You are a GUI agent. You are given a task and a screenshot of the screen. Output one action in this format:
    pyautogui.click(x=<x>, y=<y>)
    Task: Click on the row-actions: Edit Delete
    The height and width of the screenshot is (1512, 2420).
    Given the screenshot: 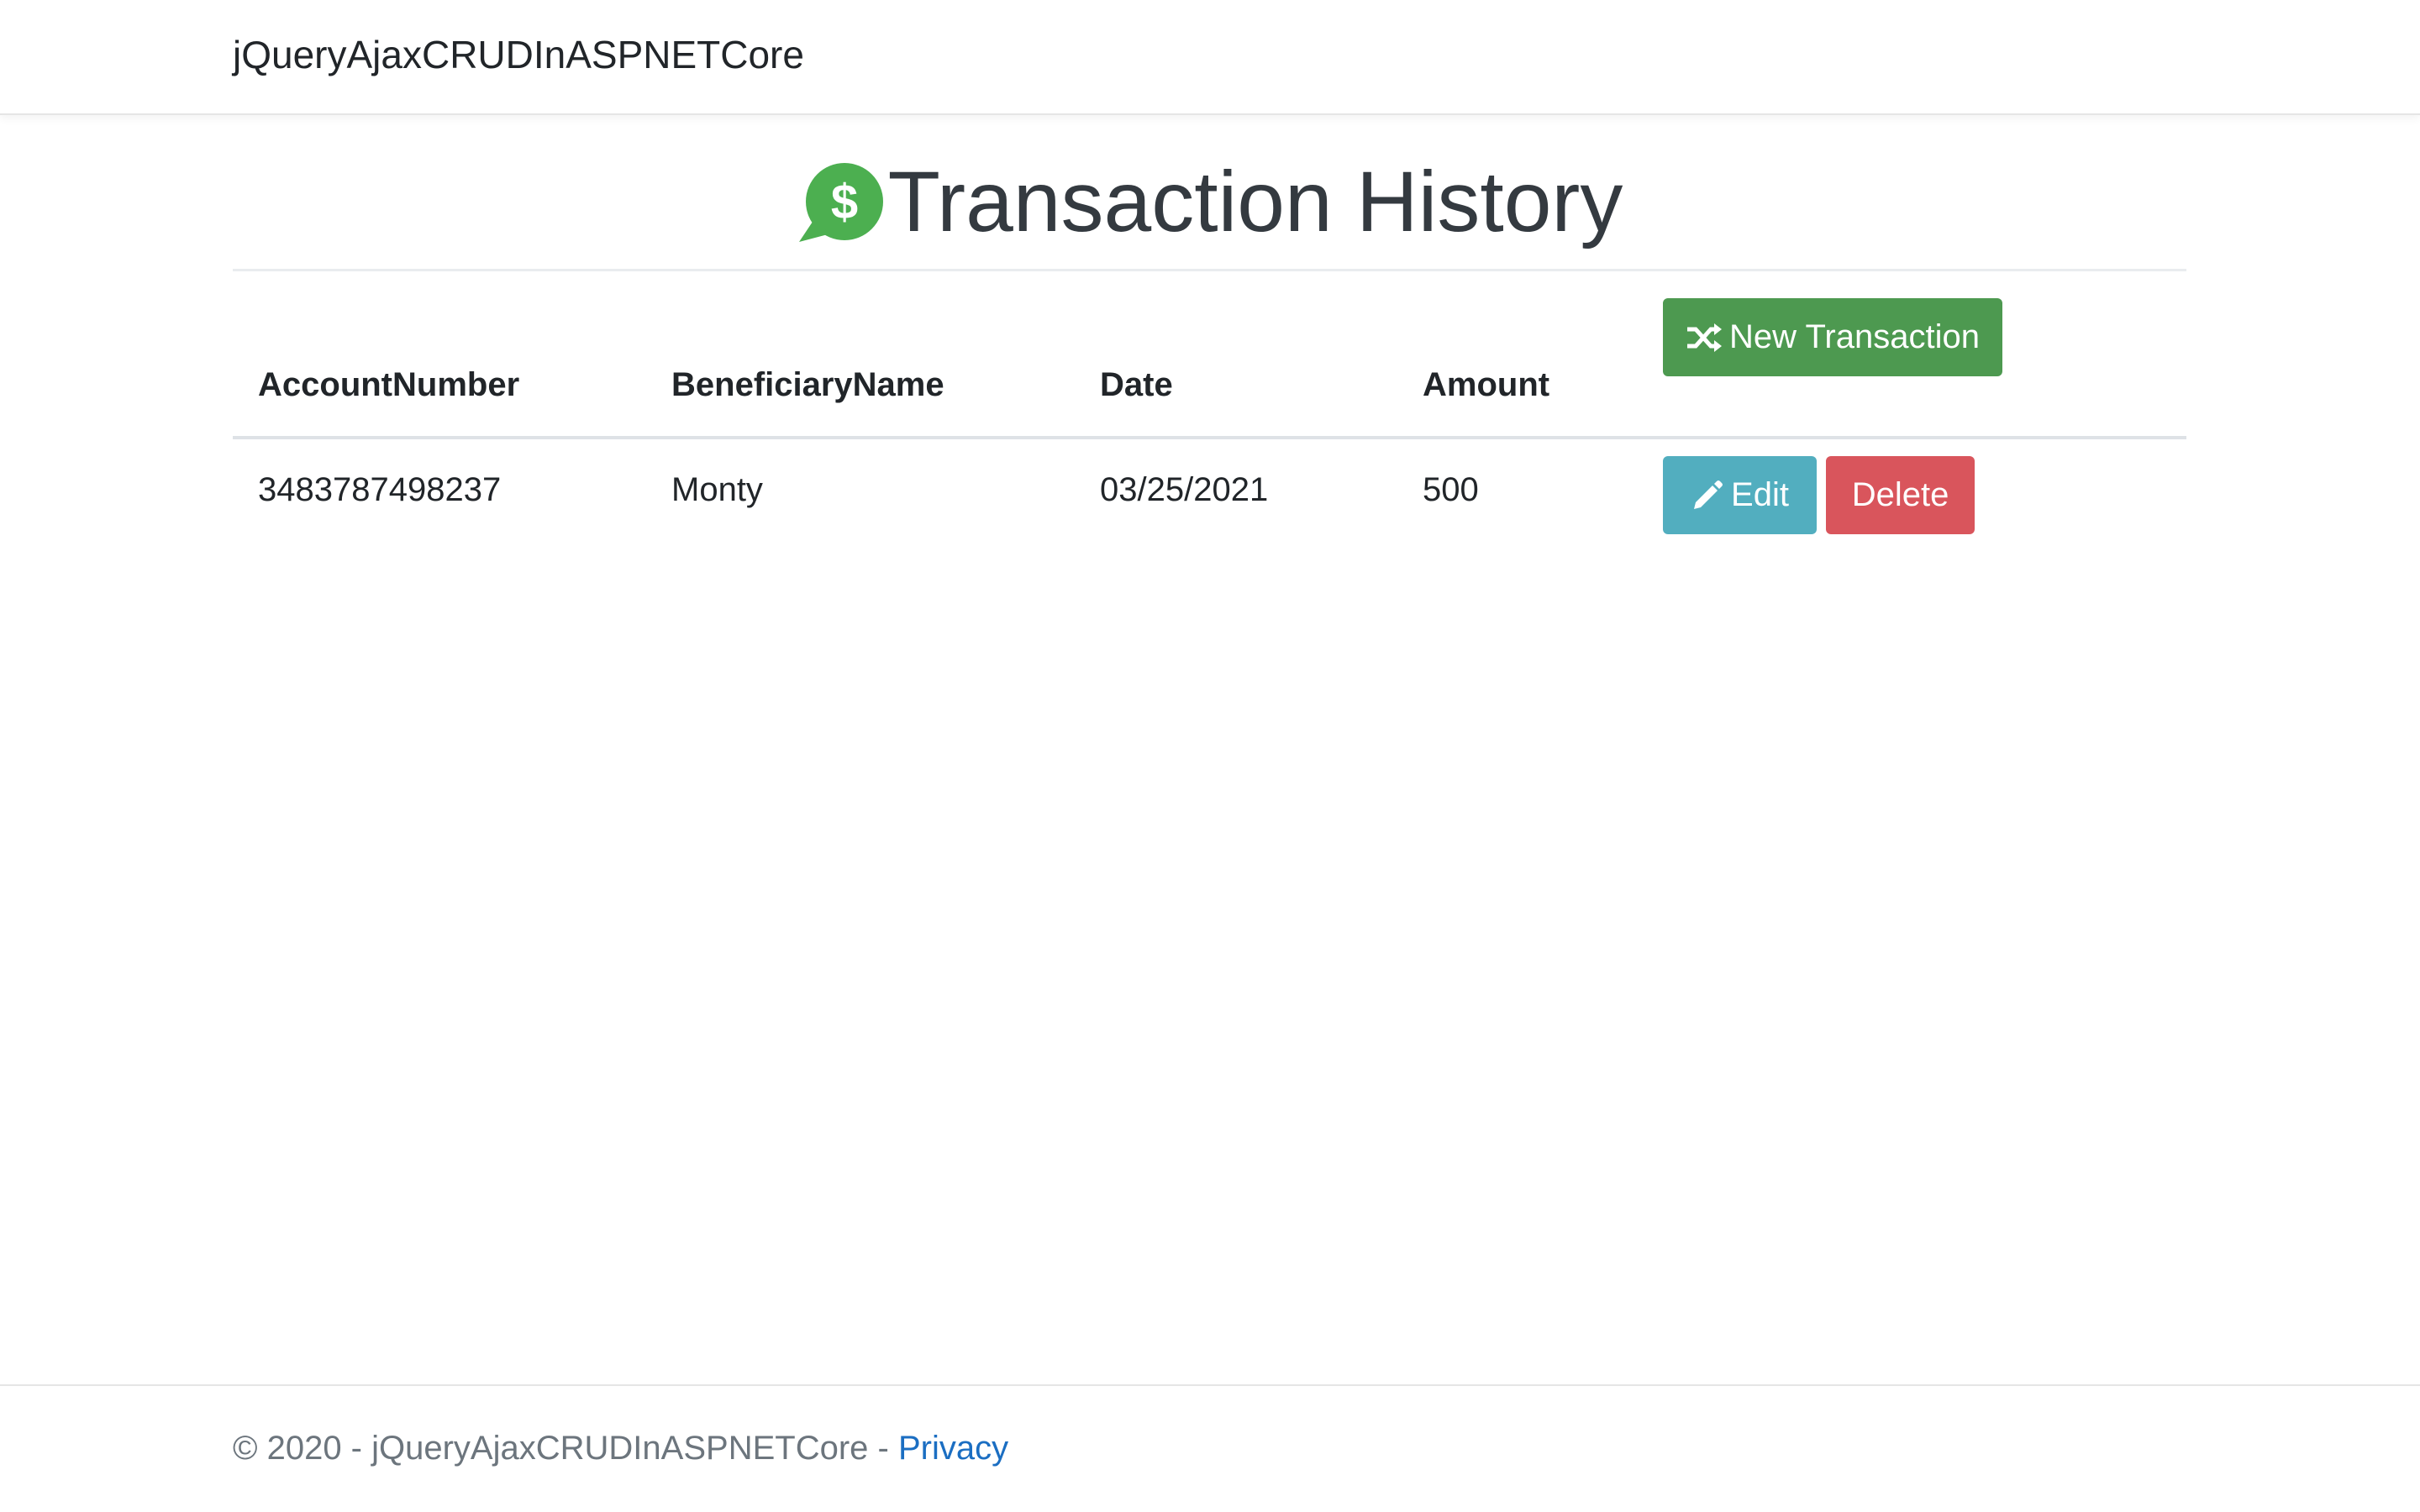 What is the action you would take?
    pyautogui.click(x=1912, y=495)
    